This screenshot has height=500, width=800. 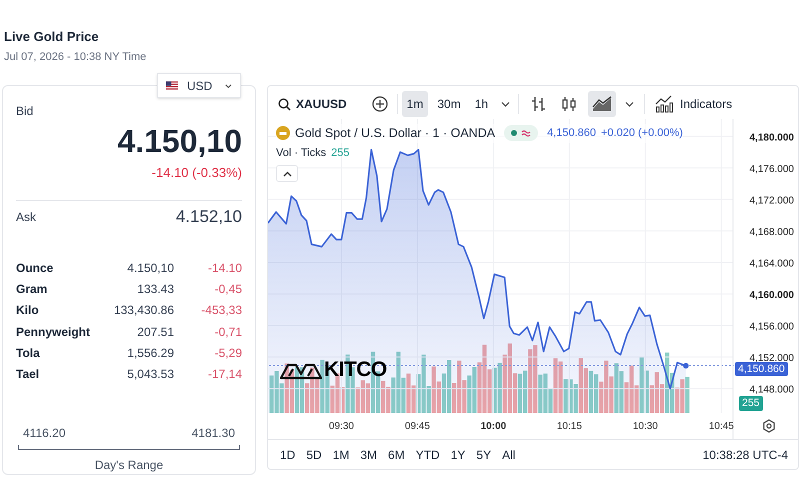 What do you see at coordinates (745, 455) in the screenshot?
I see `clock: 10:38:28 UTC-4` at bounding box center [745, 455].